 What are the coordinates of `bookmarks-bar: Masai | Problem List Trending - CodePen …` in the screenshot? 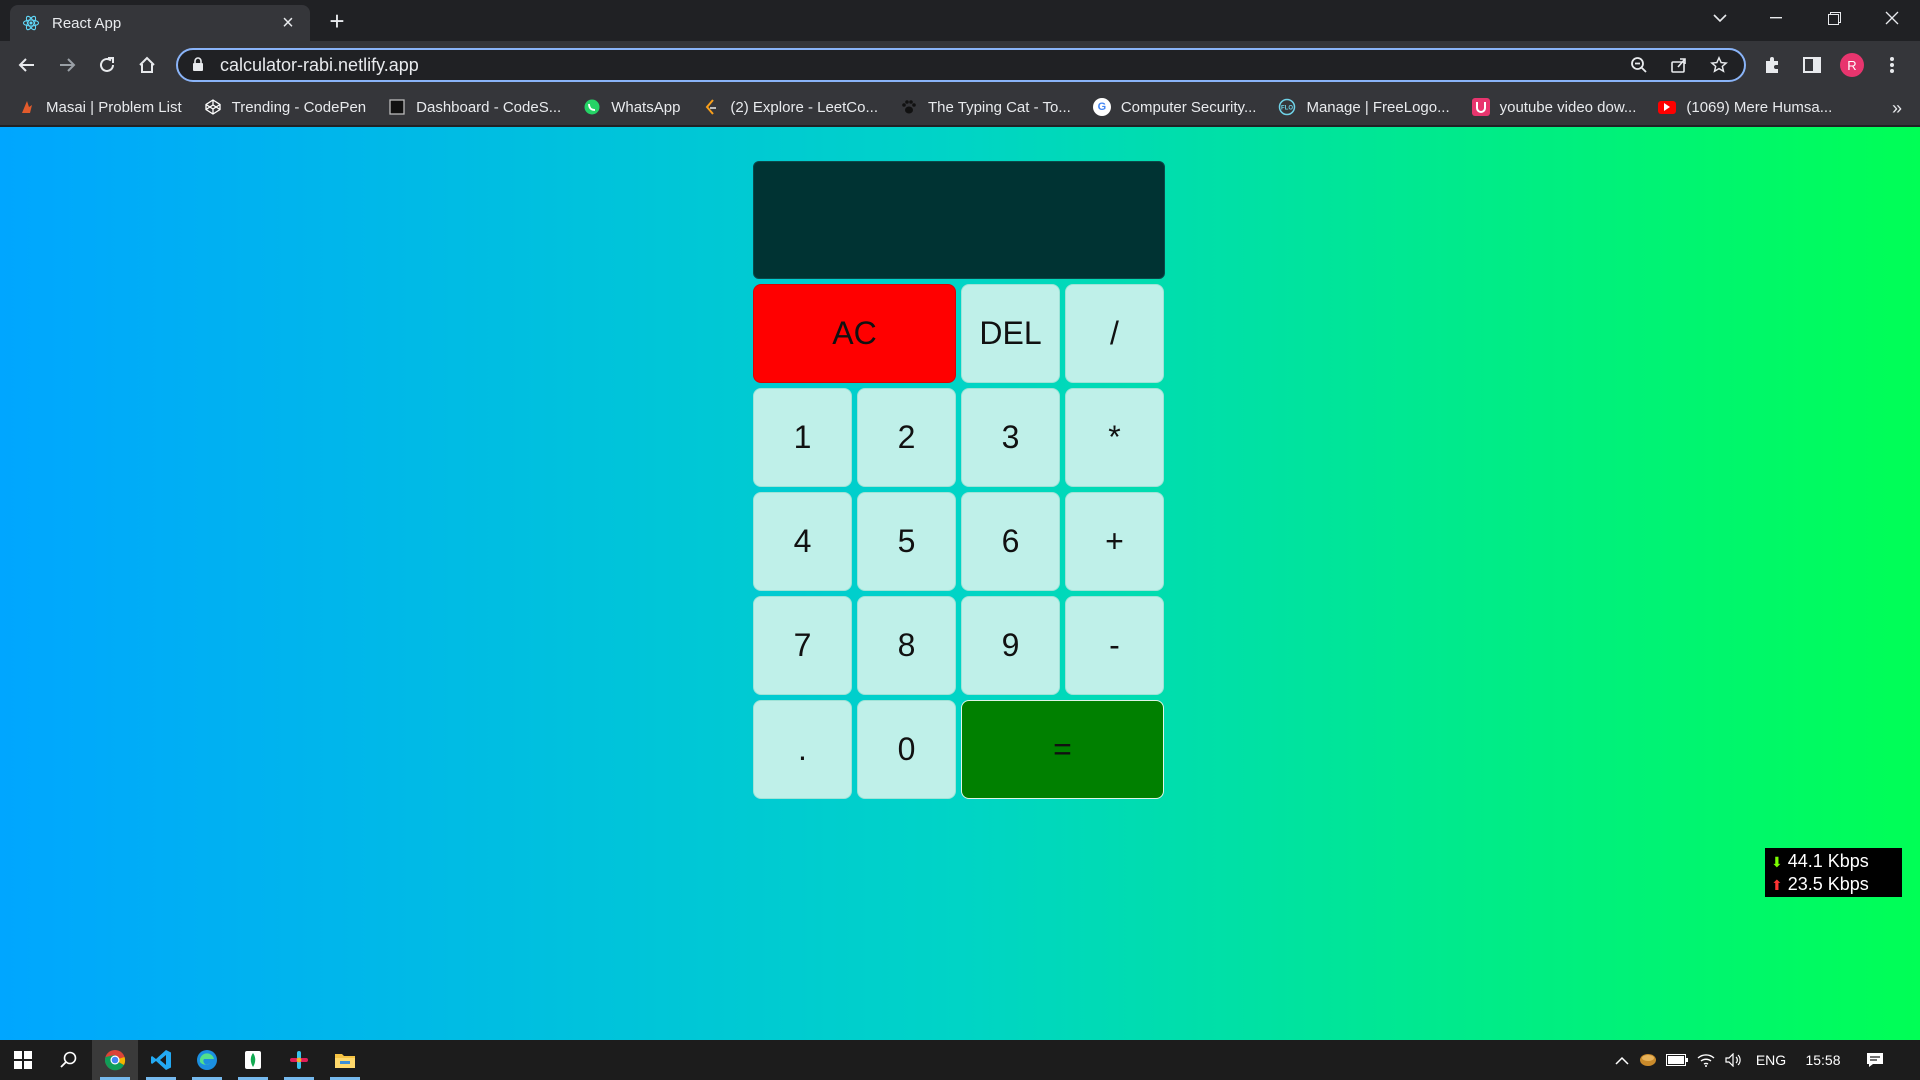 It's located at (960, 107).